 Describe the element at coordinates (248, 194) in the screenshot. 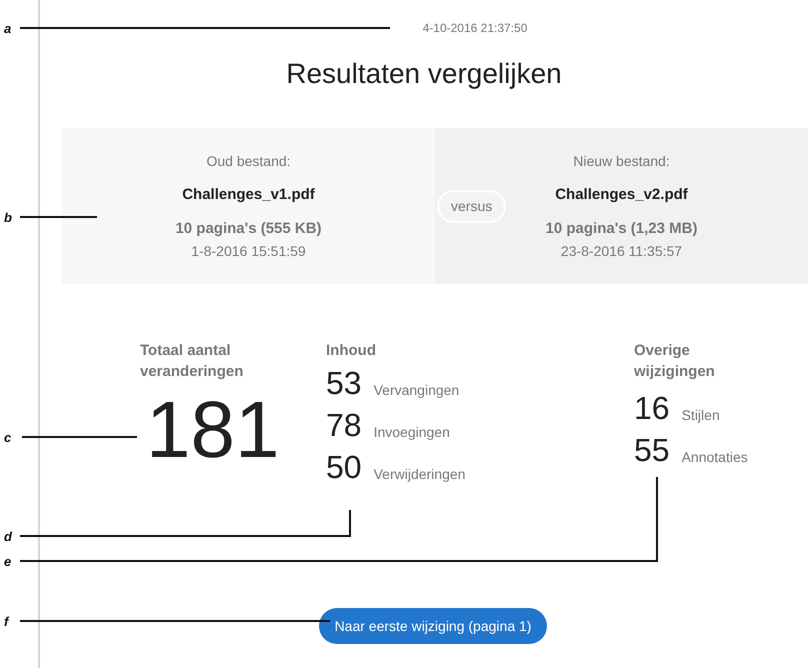

I see `file-name: Challenges_v1.pdf` at that location.